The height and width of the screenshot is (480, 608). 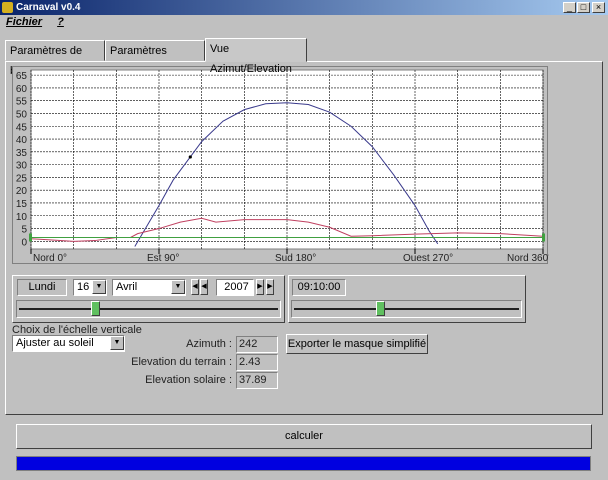 What do you see at coordinates (209, 344) in the screenshot?
I see `azimuth-label: Azimuth :` at bounding box center [209, 344].